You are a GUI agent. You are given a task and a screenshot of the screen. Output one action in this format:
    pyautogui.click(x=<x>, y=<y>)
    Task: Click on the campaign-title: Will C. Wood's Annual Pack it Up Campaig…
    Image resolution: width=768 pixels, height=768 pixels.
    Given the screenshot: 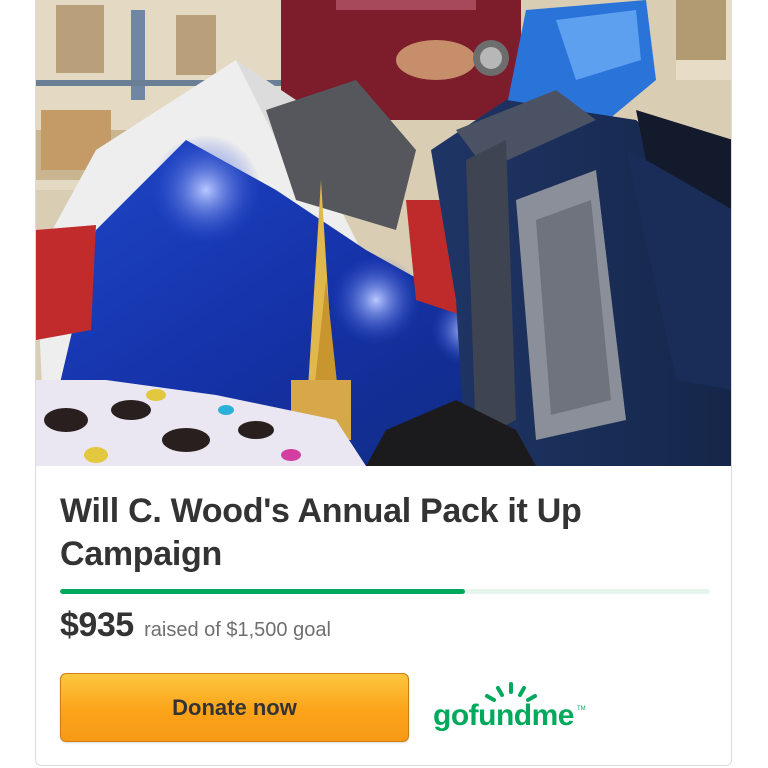 What is the action you would take?
    pyautogui.click(x=380, y=533)
    